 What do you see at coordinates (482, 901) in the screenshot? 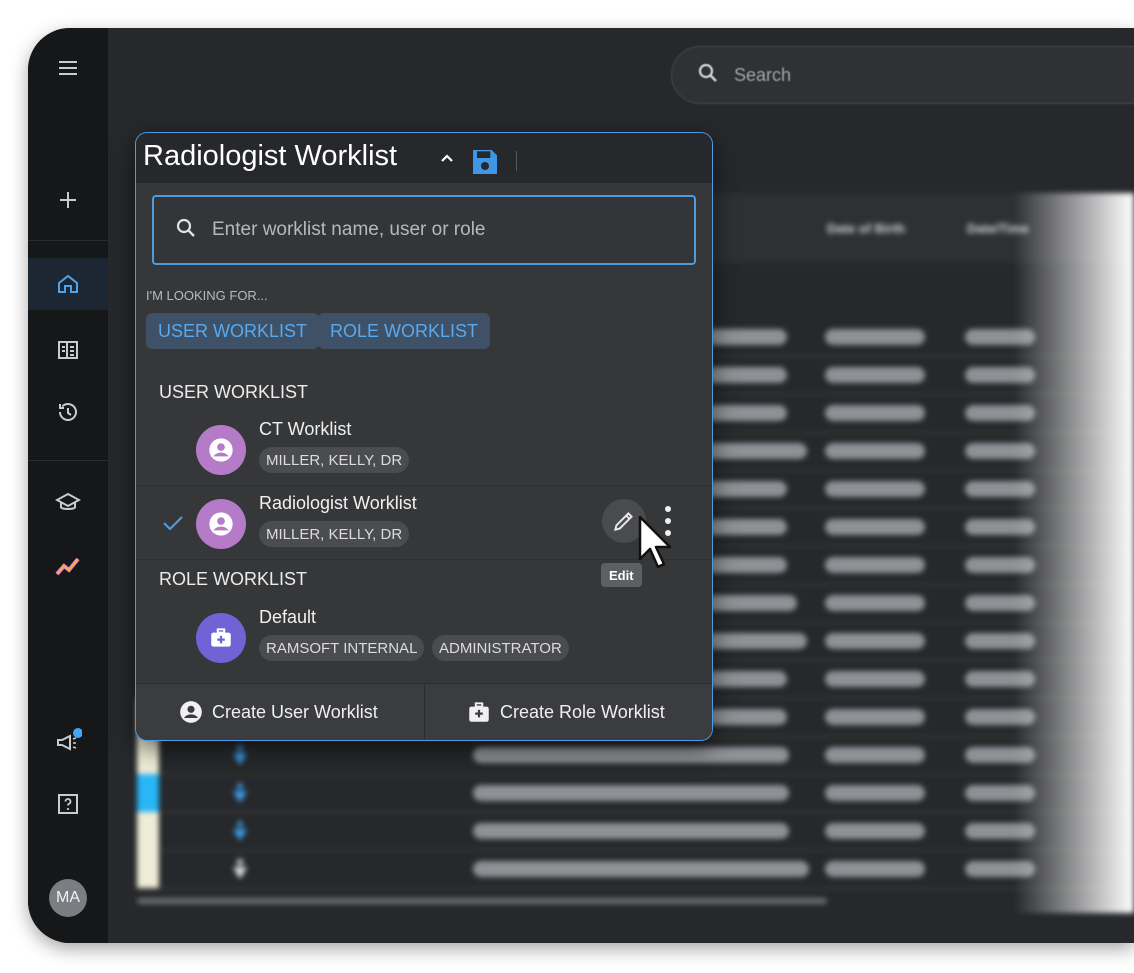
I see `horizontal-scrollbar` at bounding box center [482, 901].